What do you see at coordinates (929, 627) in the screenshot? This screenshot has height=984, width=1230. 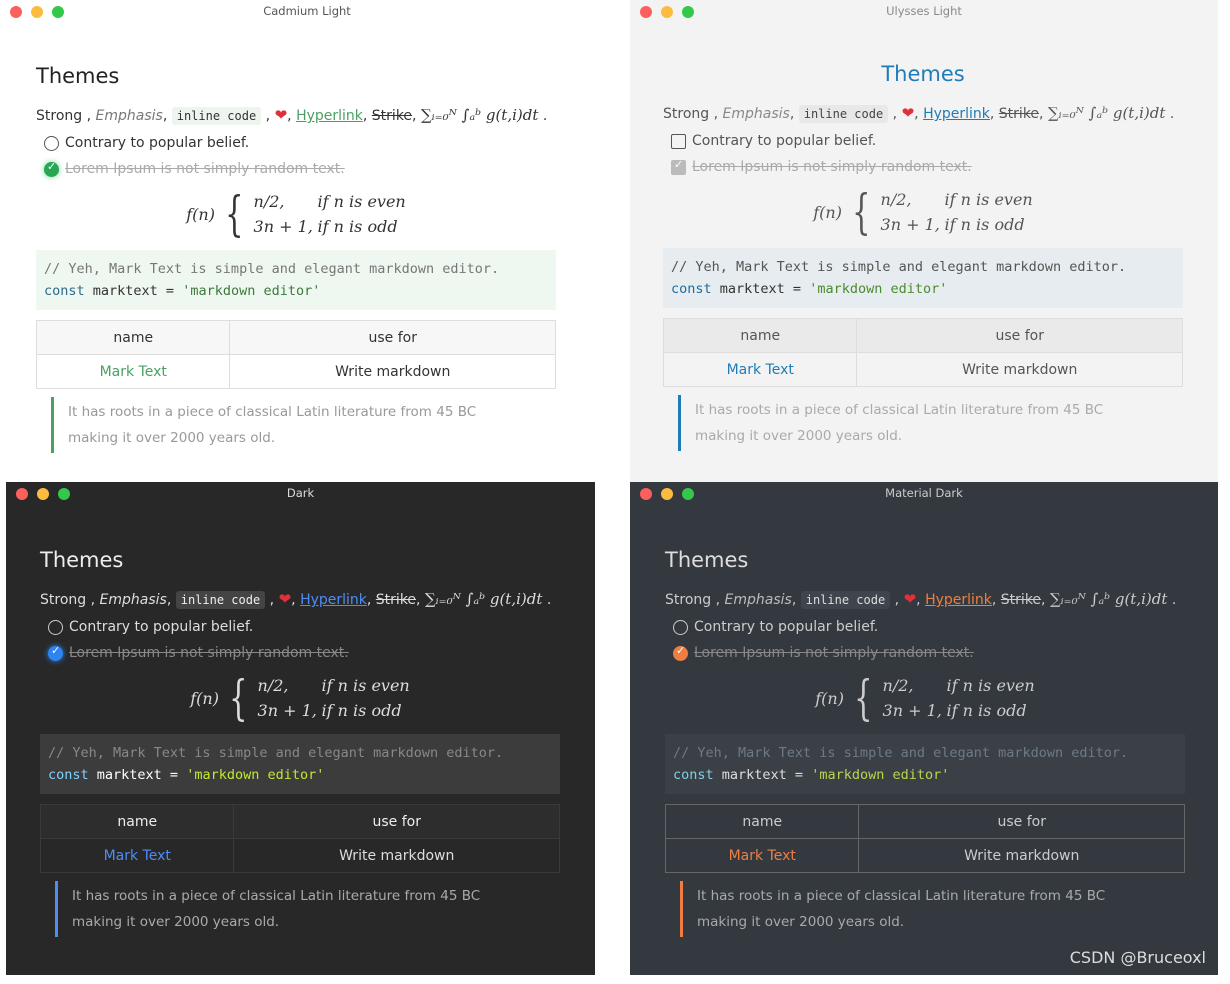 I see `task-item: Contrary to popular belief.` at bounding box center [929, 627].